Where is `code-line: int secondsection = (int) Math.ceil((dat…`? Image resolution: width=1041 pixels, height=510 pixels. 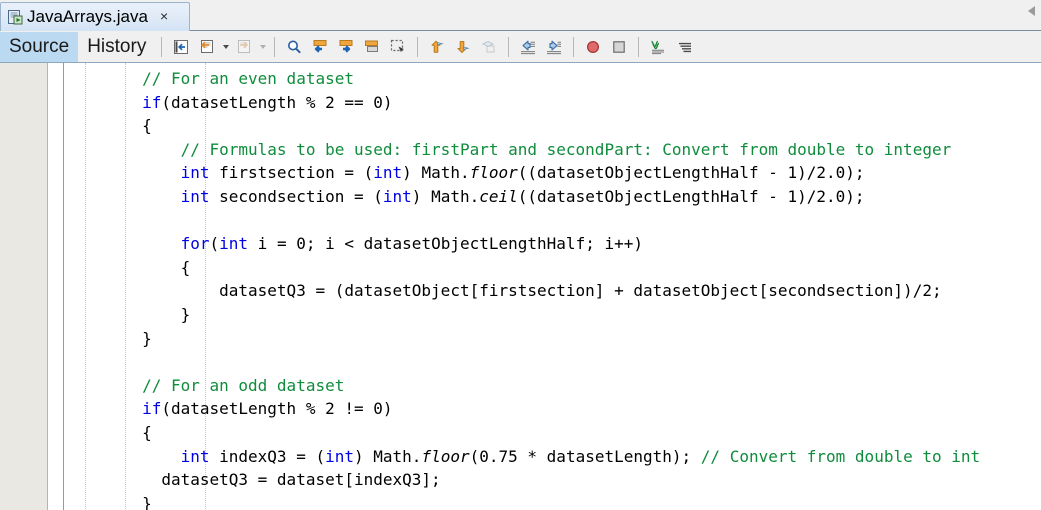
code-line: int secondsection = (int) Math.ceil((dat… is located at coordinates (522, 196).